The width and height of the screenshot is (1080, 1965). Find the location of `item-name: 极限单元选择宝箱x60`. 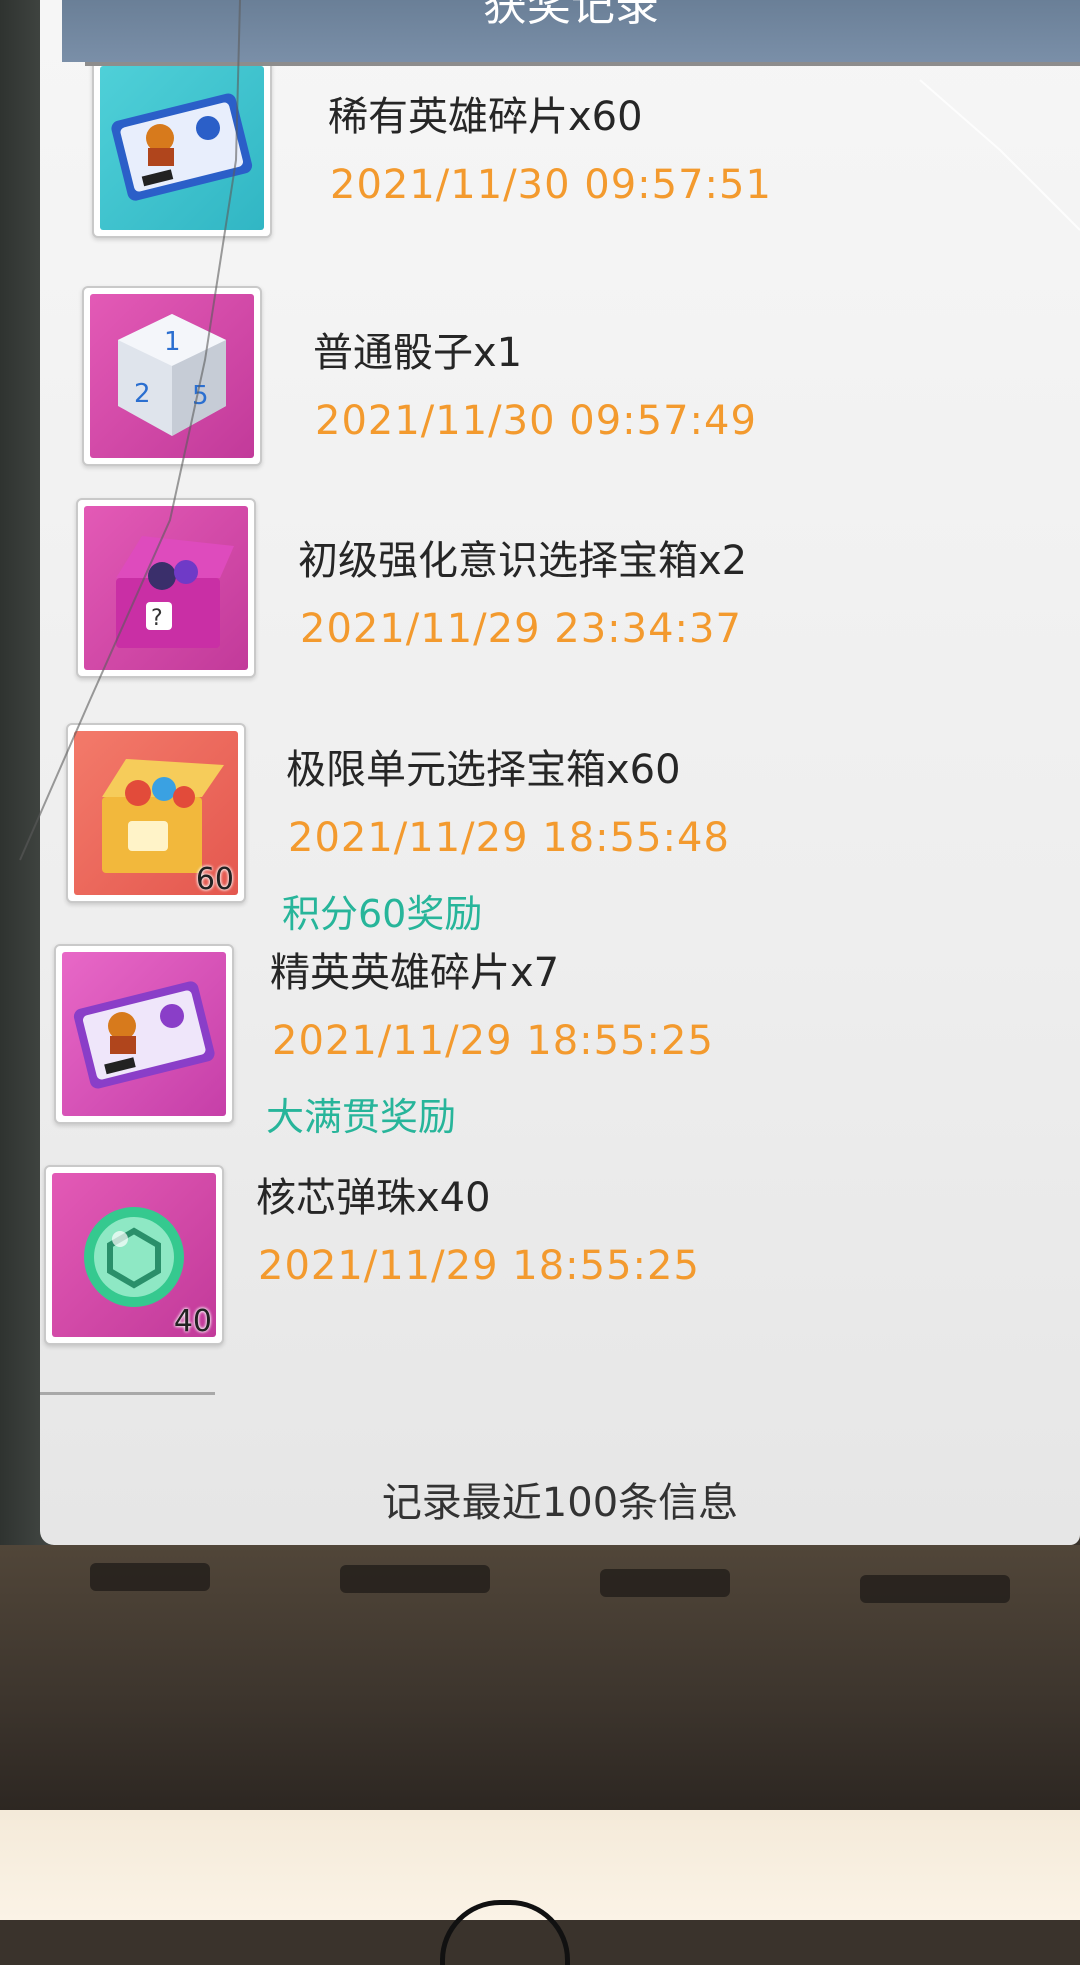

item-name: 极限单元选择宝箱x60 is located at coordinates (483, 770).